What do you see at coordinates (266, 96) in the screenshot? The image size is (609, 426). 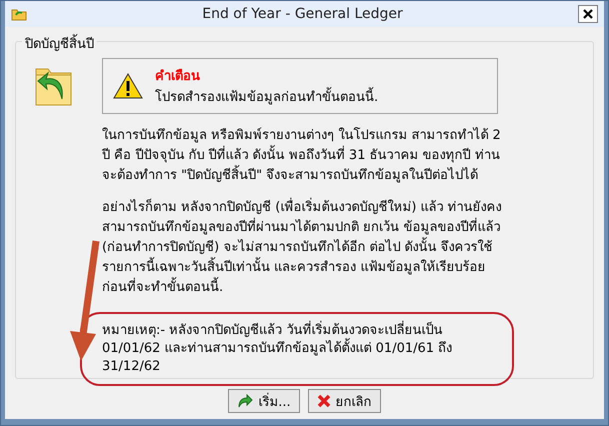 I see `warning-message: โปรดสำรองแฟ้มข้อมูลก่อนทำขั้นตอนนี้.` at bounding box center [266, 96].